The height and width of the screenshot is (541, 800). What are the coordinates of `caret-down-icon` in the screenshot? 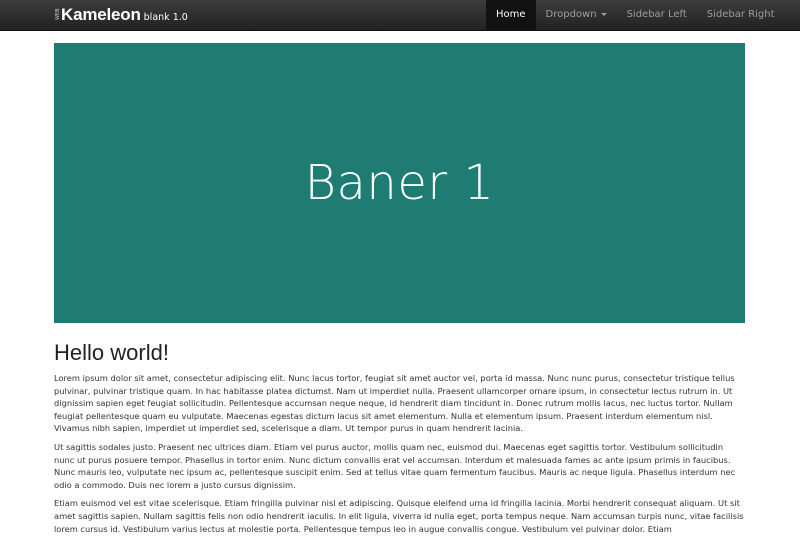 It's located at (603, 14).